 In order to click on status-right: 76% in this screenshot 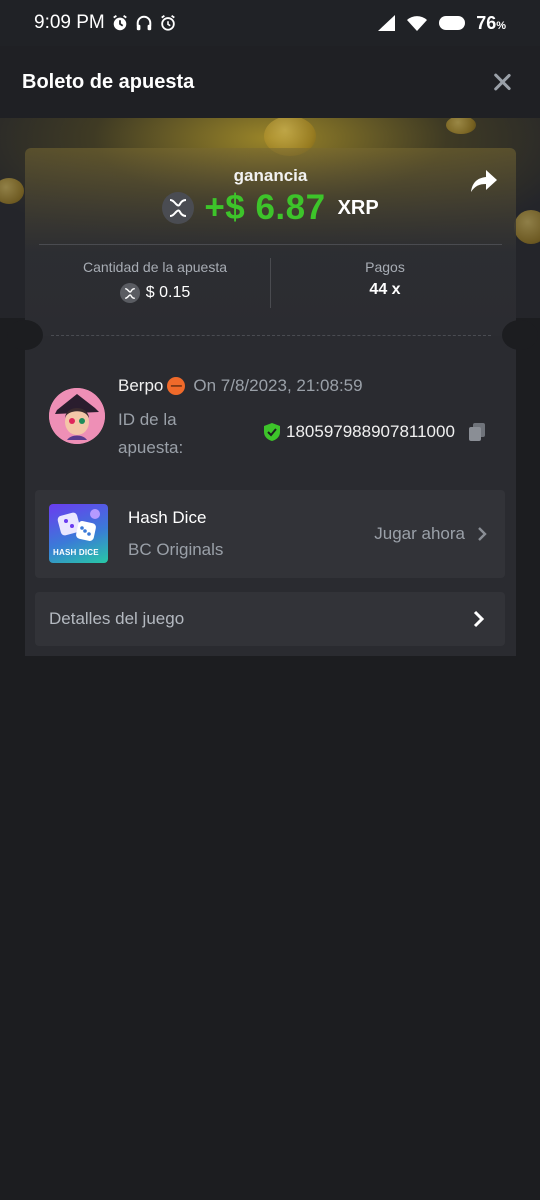, I will do `click(441, 23)`.